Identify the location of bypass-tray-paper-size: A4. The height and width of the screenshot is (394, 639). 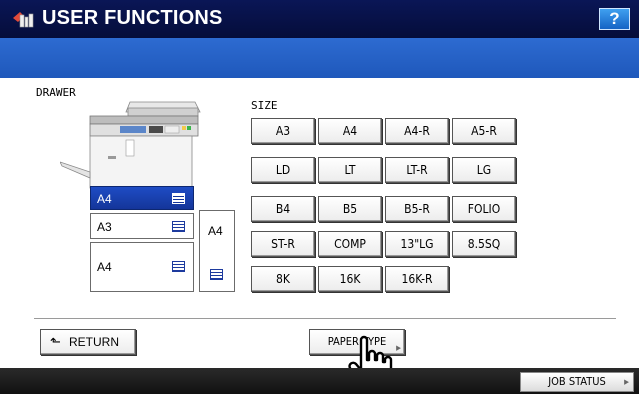
(215, 231).